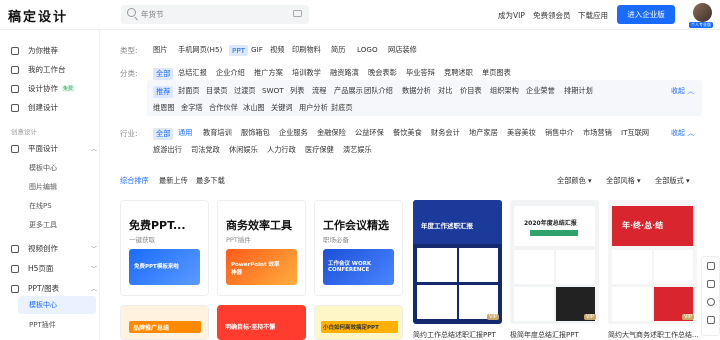 The height and width of the screenshot is (340, 720). What do you see at coordinates (578, 91) in the screenshot?
I see `category-chip: 排期计划` at bounding box center [578, 91].